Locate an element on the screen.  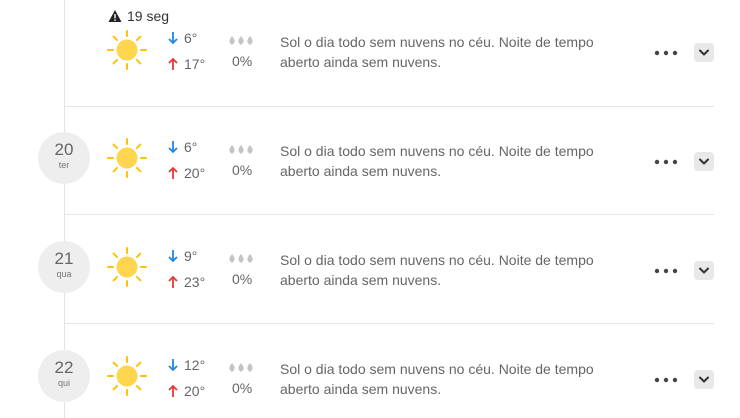
date-number: 20 is located at coordinates (64, 149).